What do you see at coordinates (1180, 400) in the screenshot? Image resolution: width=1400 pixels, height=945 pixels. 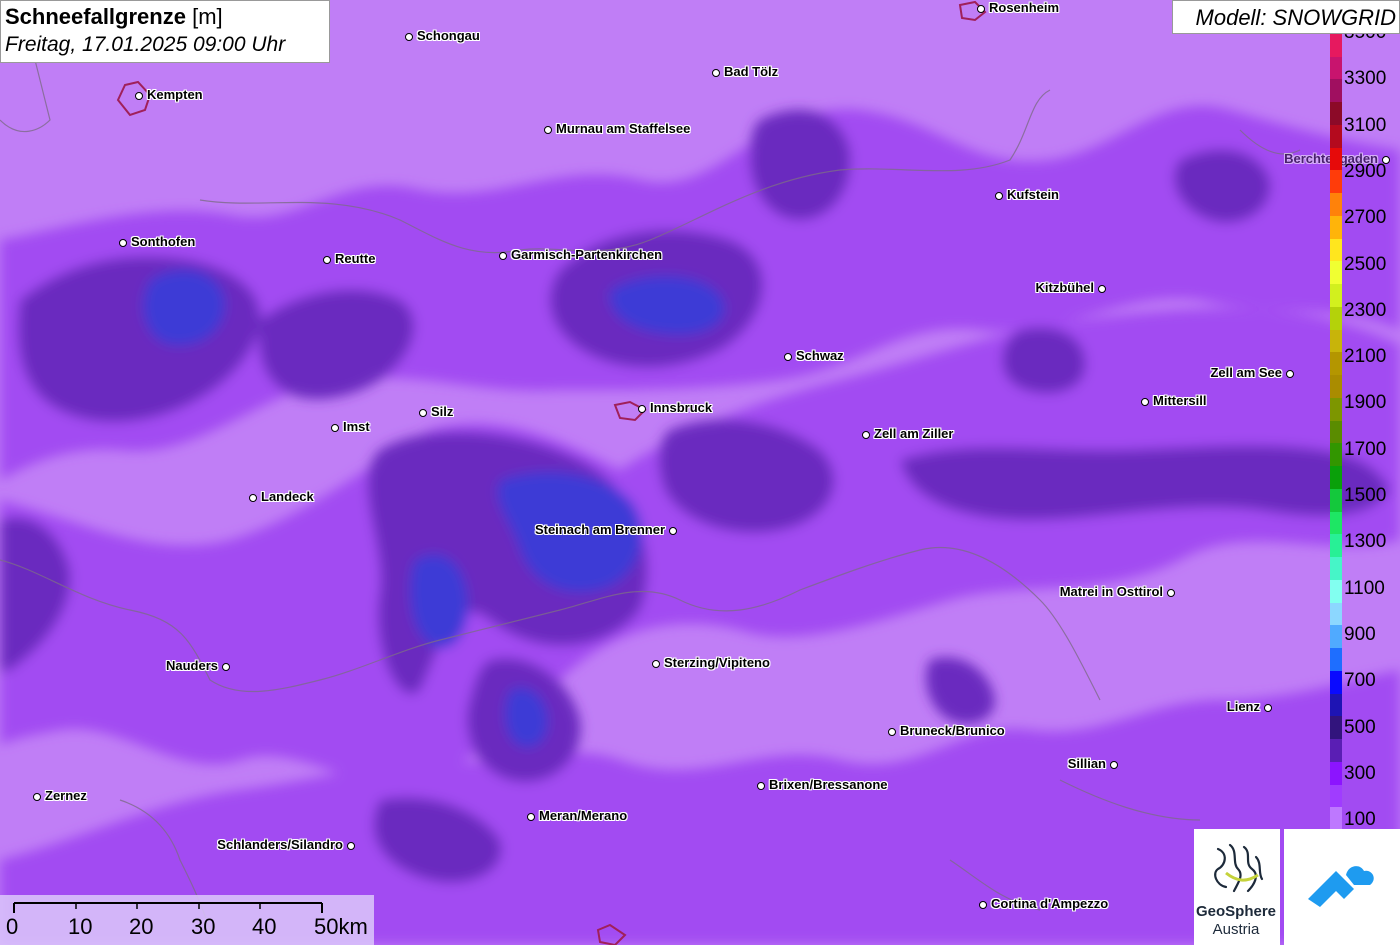 I see `city-label: Mittersill` at bounding box center [1180, 400].